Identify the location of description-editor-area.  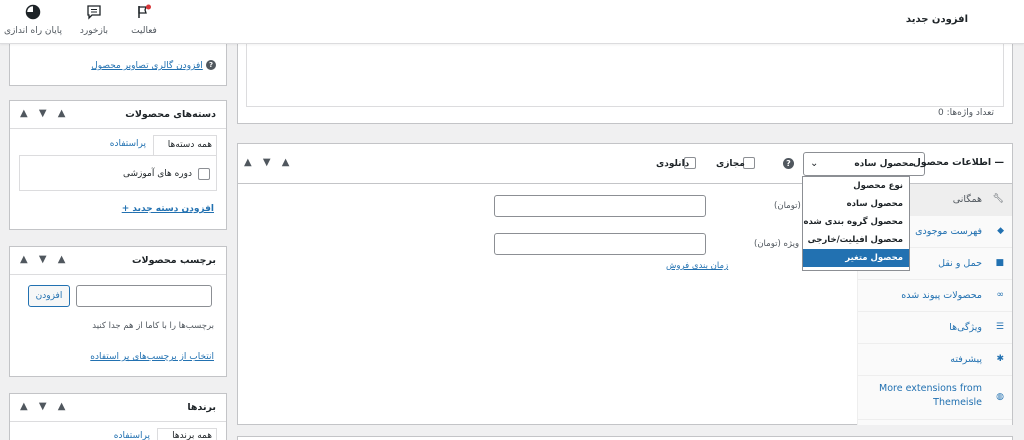
(625, 74).